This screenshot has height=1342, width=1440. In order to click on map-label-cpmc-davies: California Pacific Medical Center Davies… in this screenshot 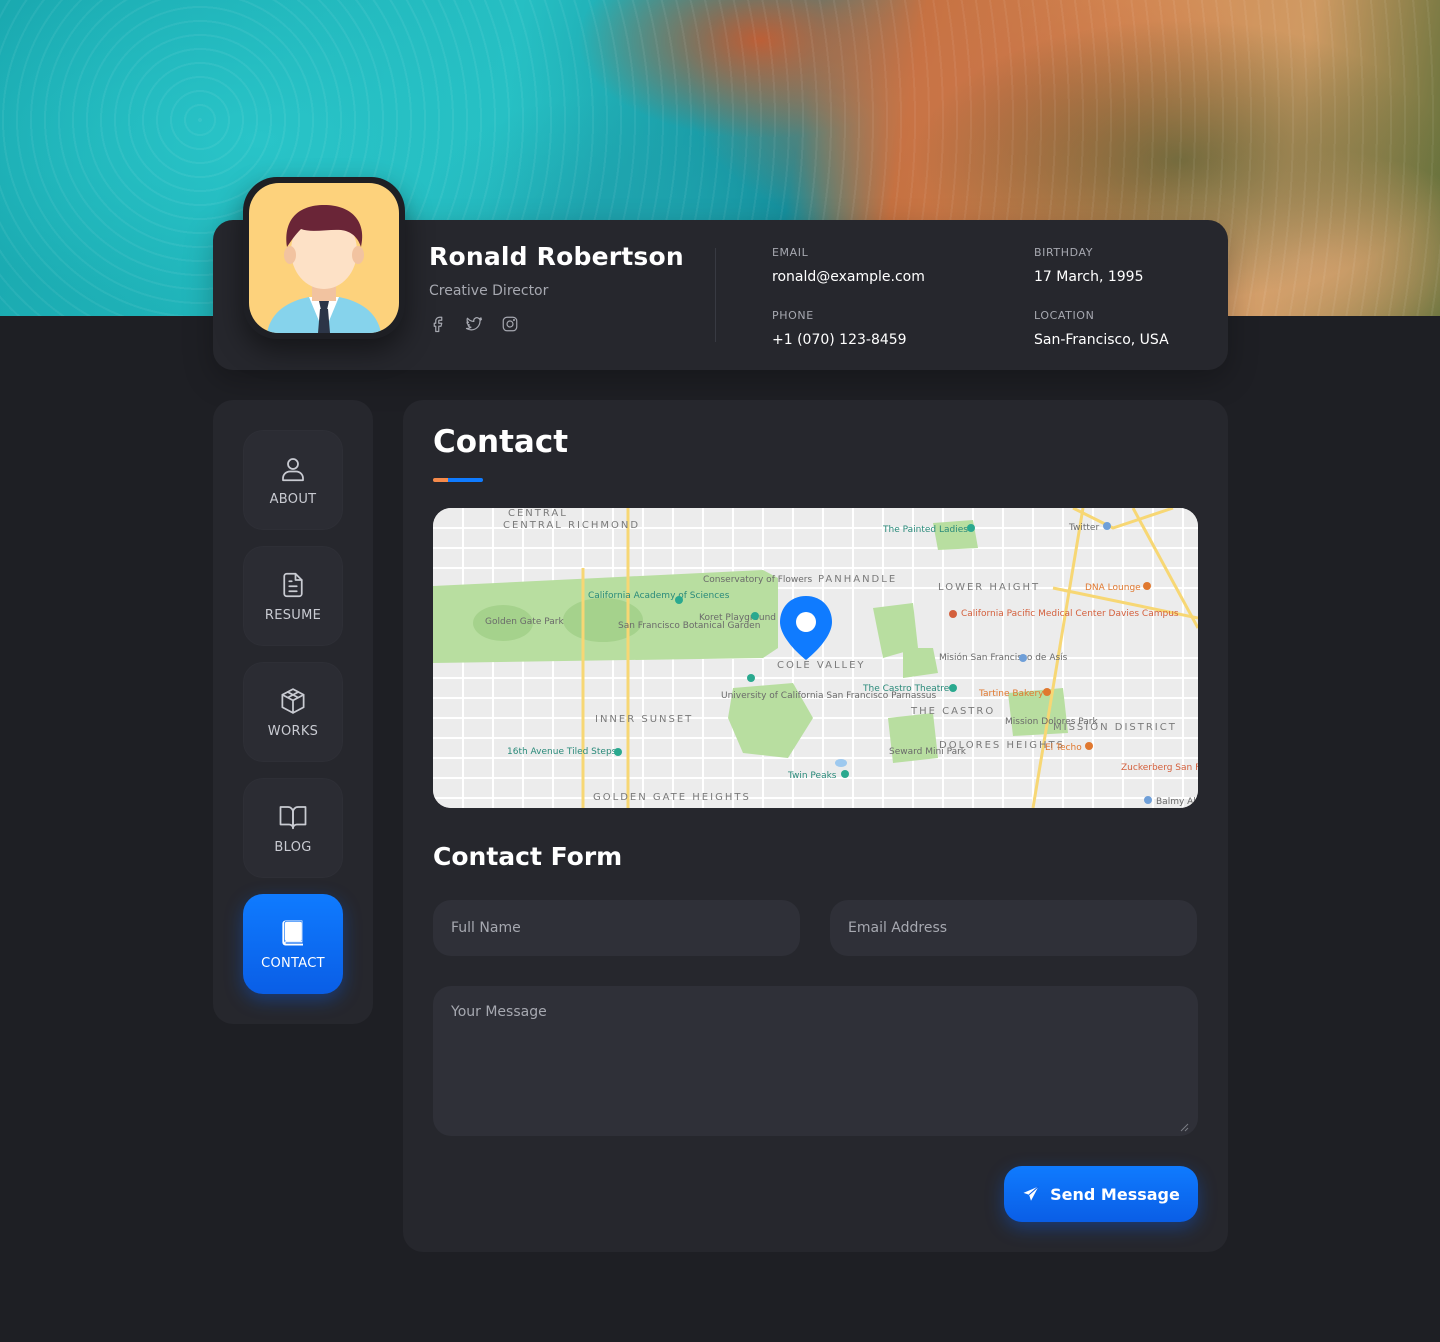, I will do `click(1070, 614)`.